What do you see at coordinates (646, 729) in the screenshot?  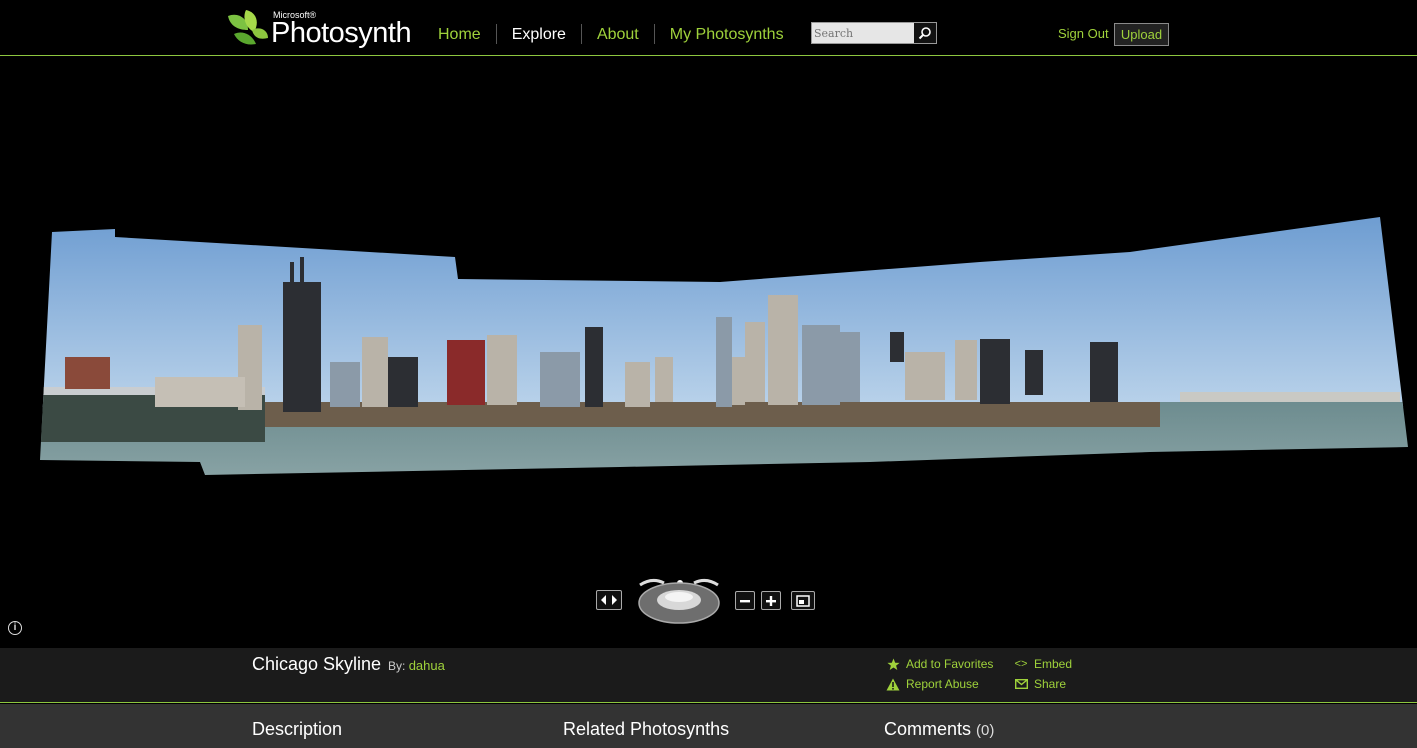 I see `tab-related-photosynths: Related Photosynths` at bounding box center [646, 729].